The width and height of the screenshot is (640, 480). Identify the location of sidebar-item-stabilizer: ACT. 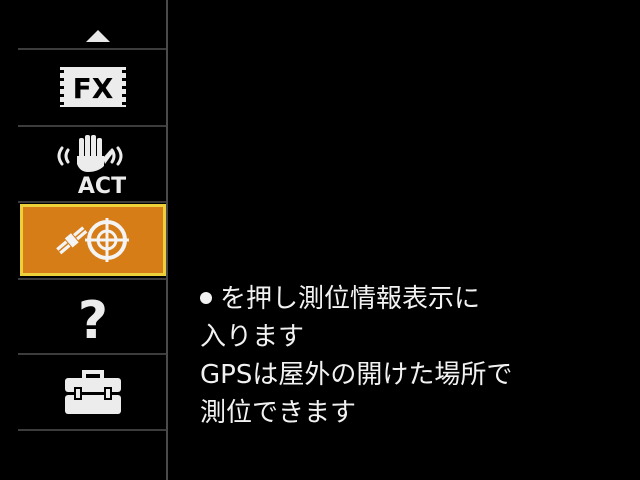
(93, 164).